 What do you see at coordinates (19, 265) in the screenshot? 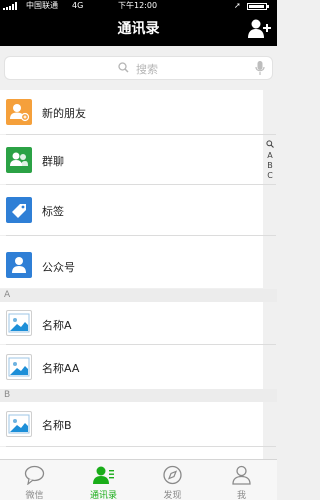
I see `official-account-icon` at bounding box center [19, 265].